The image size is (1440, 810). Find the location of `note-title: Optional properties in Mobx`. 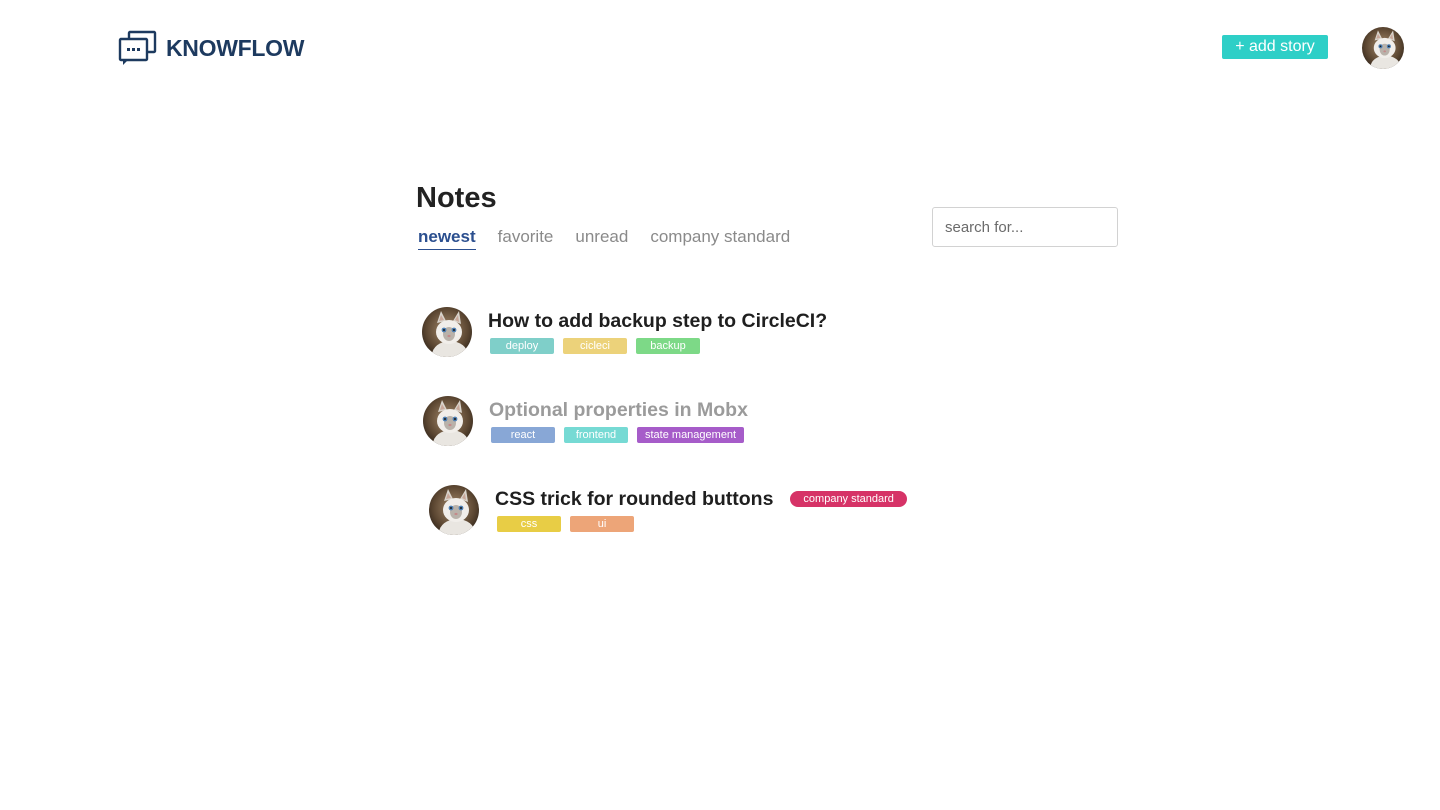

note-title: Optional properties in Mobx is located at coordinates (618, 410).